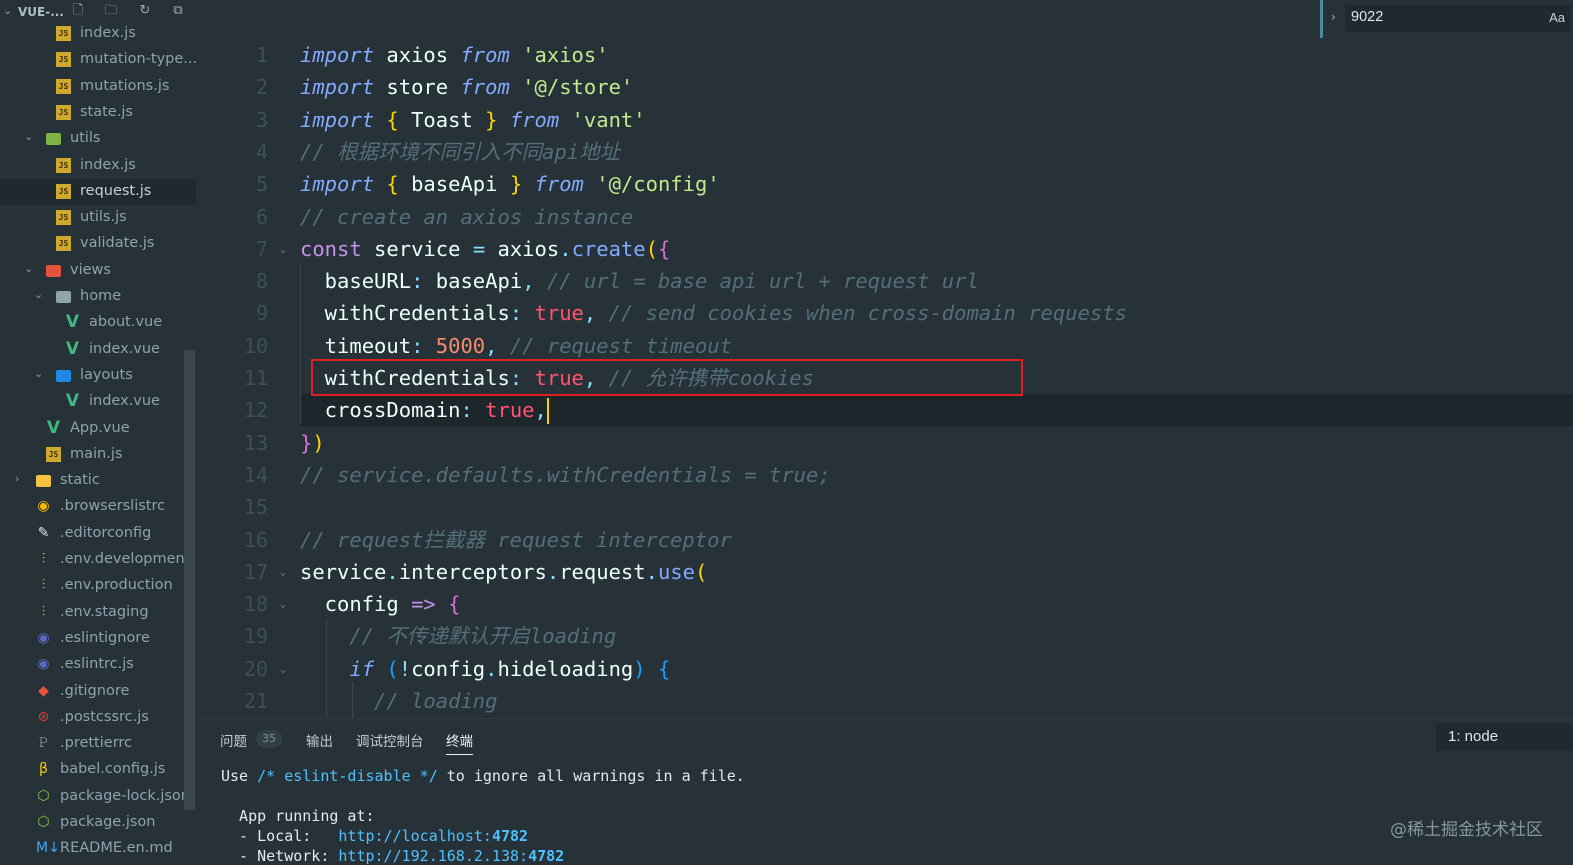 The height and width of the screenshot is (865, 1573). I want to click on terminal-link: http://192.168.2.138:, so click(433, 856).